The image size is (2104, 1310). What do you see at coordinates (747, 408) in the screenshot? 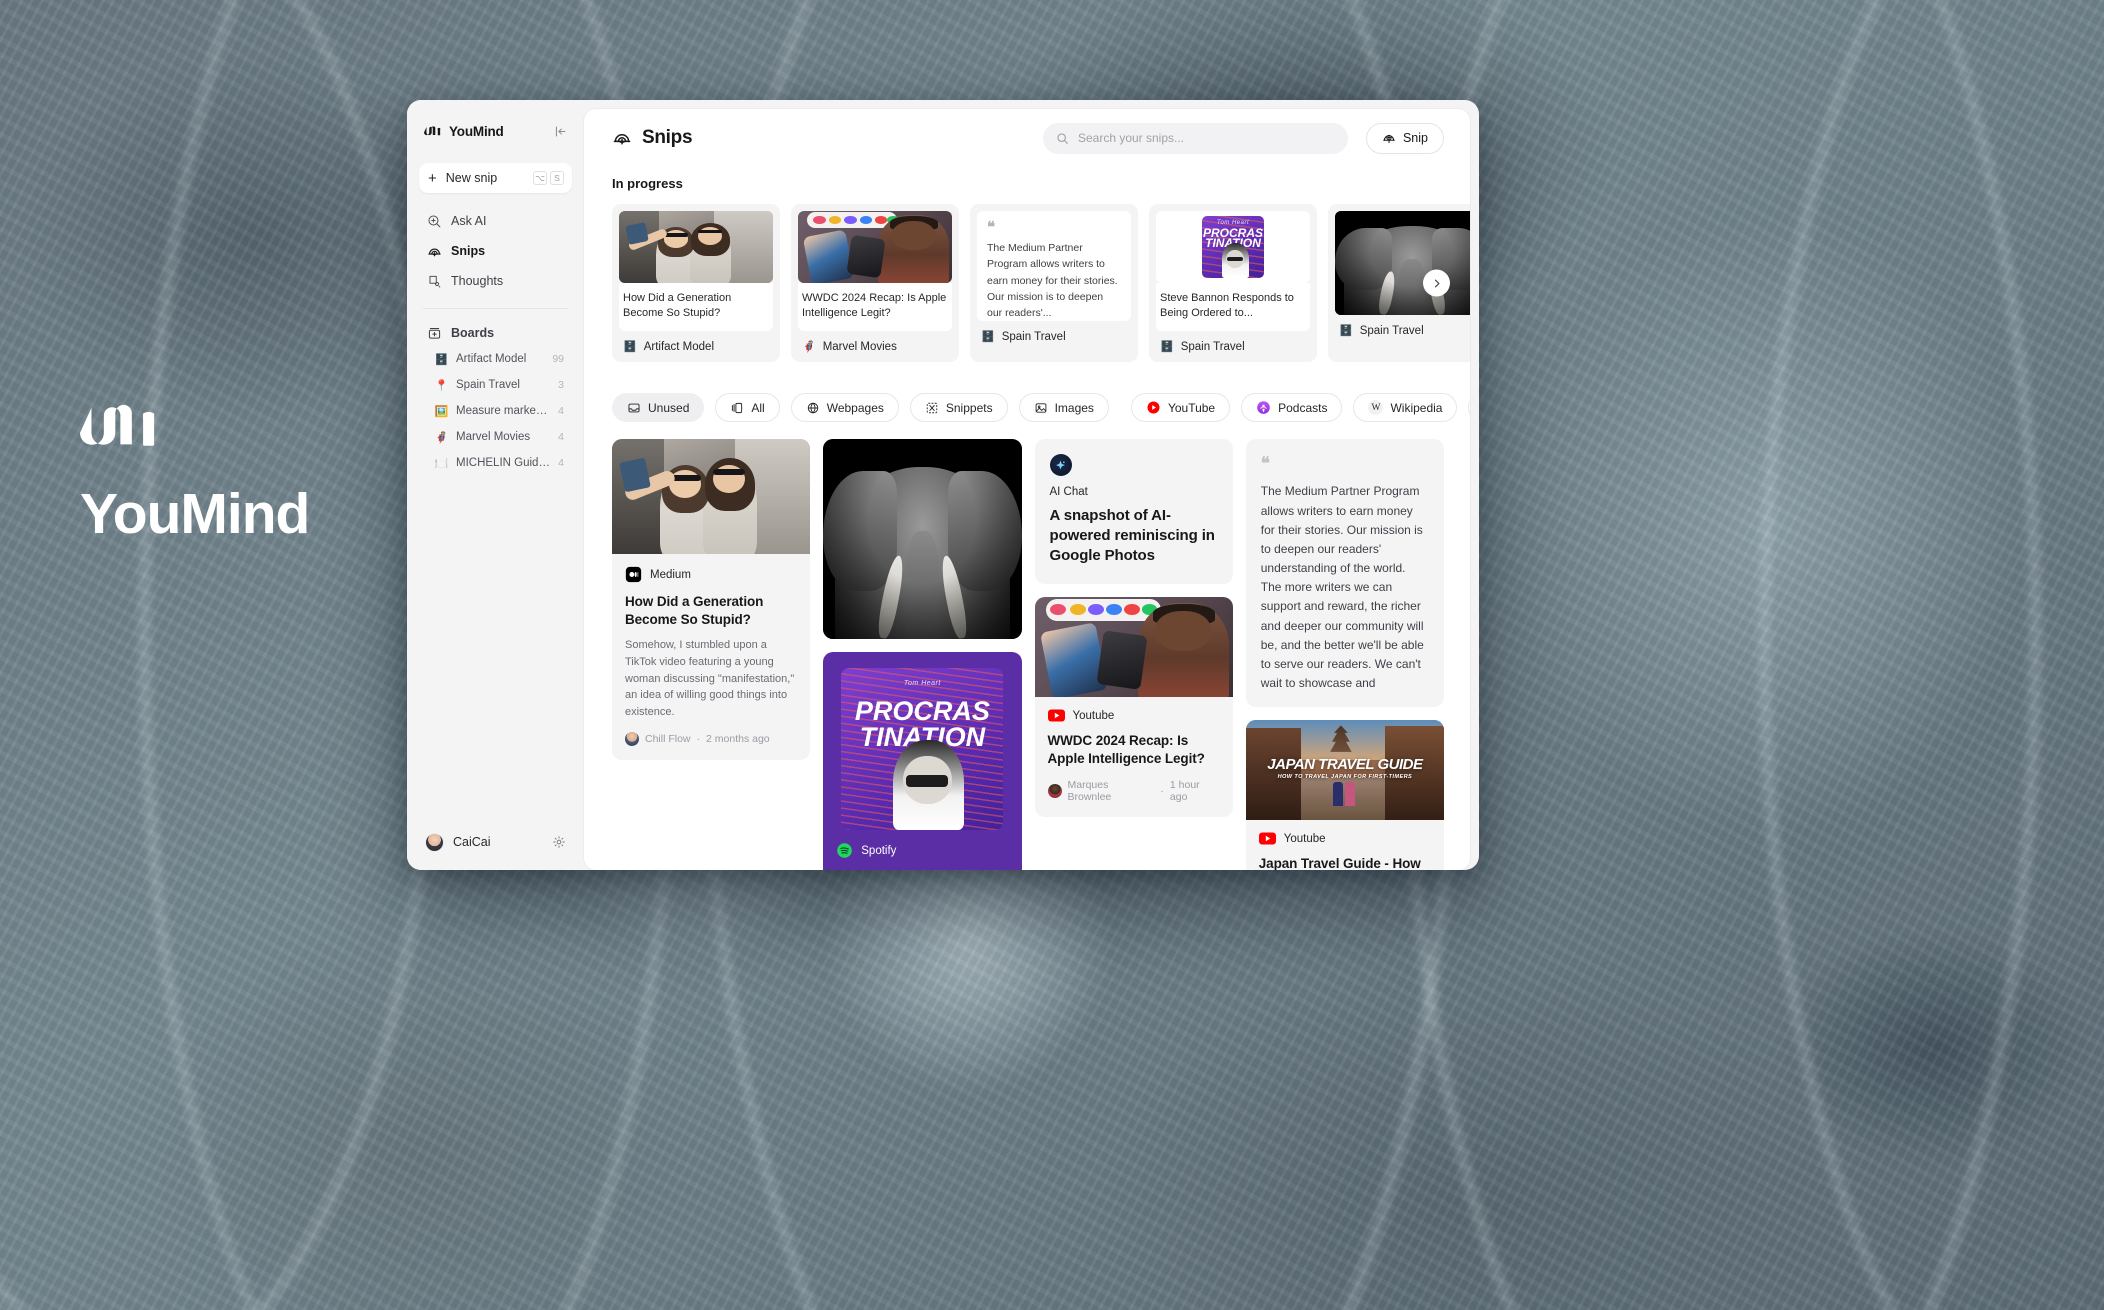
I see `filter-chip-all: All` at bounding box center [747, 408].